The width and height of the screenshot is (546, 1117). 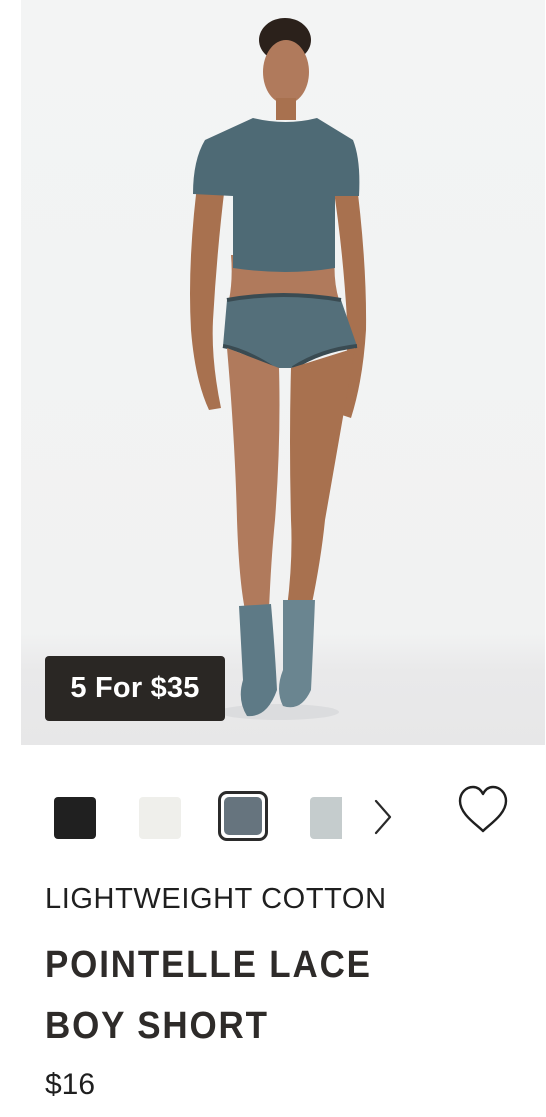 What do you see at coordinates (160, 818) in the screenshot?
I see `swatch-white` at bounding box center [160, 818].